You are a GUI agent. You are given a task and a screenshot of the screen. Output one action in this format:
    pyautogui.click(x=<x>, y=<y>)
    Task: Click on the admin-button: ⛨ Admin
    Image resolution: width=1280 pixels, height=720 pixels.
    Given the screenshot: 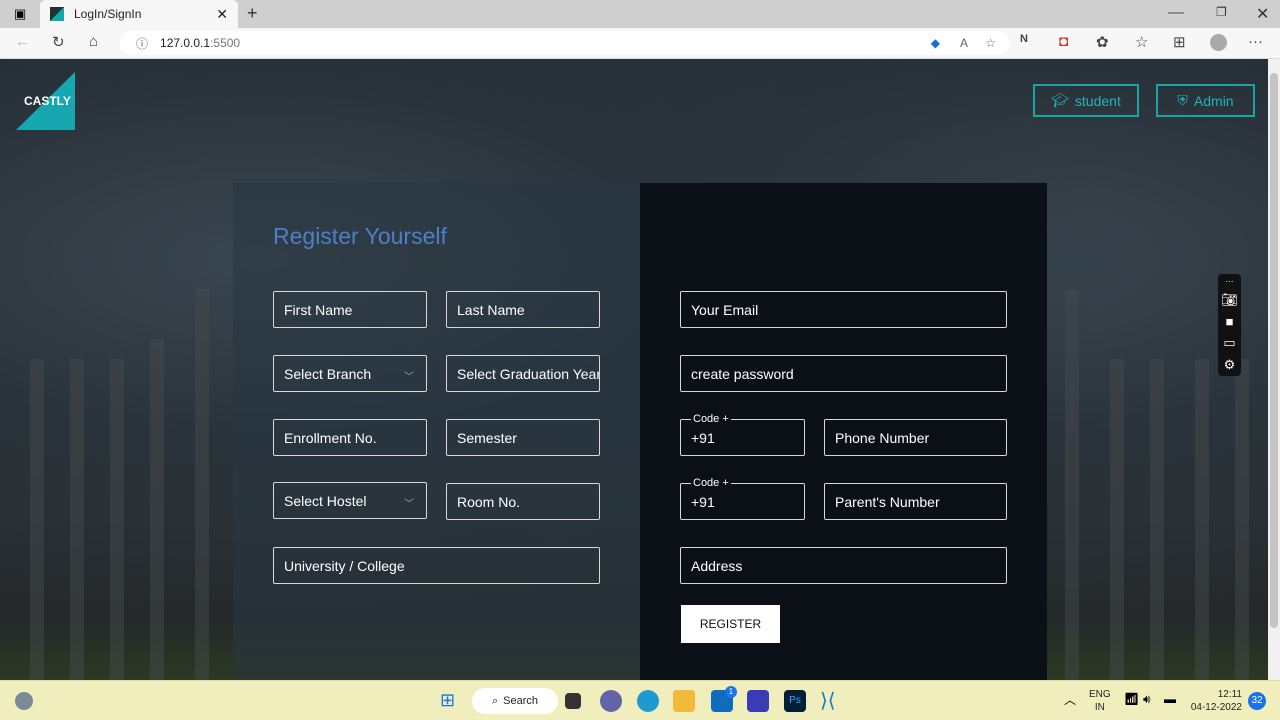 What is the action you would take?
    pyautogui.click(x=1205, y=100)
    